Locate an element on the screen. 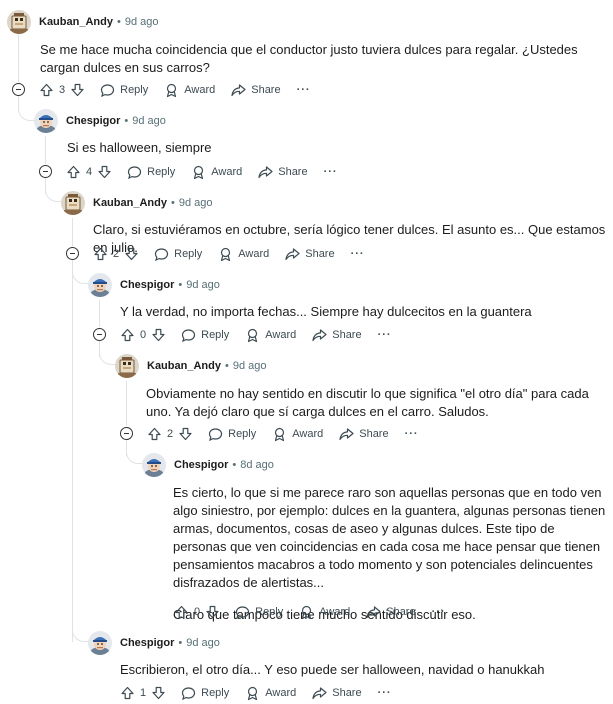 This screenshot has height=704, width=613. thread-line is located at coordinates (72, 451).